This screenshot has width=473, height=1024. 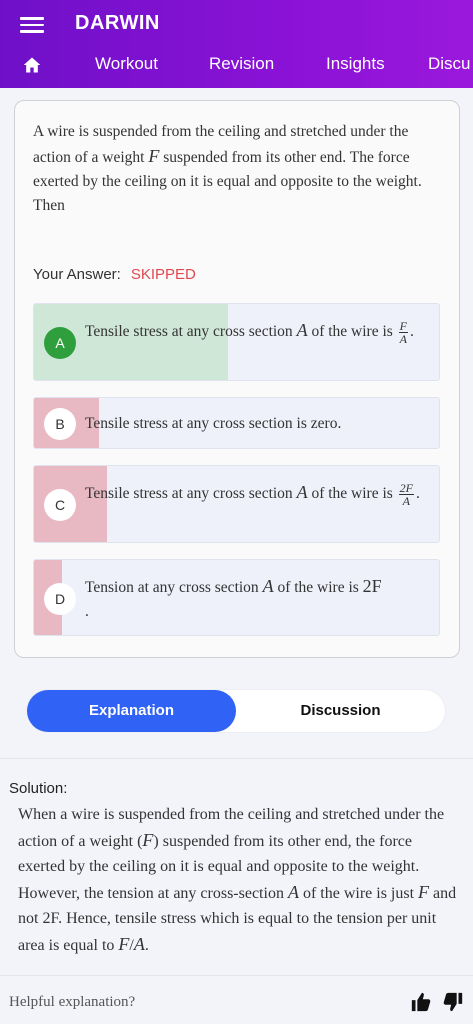 I want to click on thumbs-up-icon, so click(x=421, y=1002).